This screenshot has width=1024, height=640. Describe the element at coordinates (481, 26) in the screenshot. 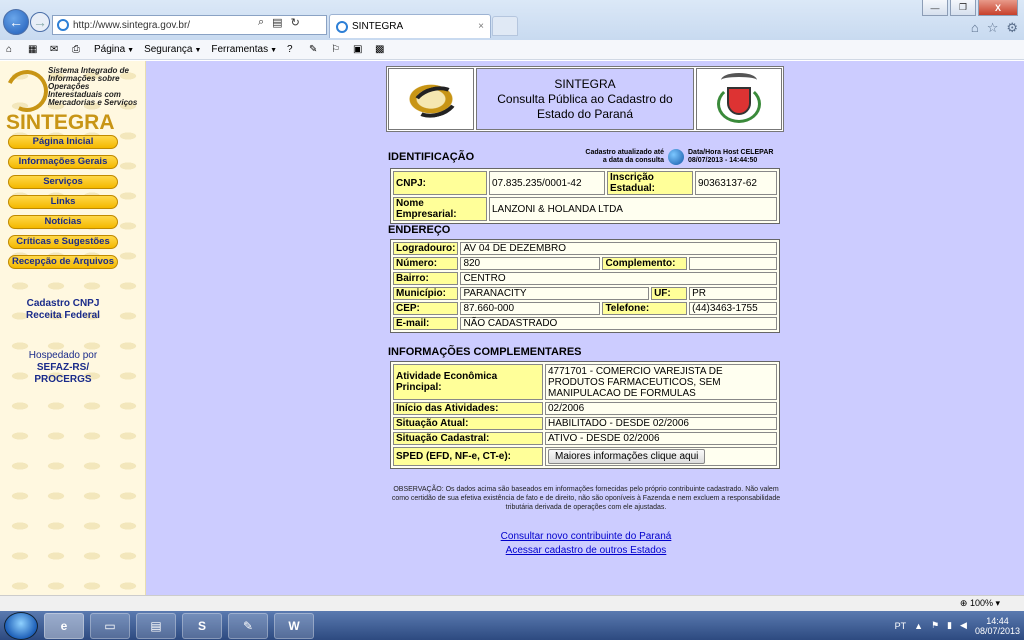

I see `close-tab-icon: ×` at that location.